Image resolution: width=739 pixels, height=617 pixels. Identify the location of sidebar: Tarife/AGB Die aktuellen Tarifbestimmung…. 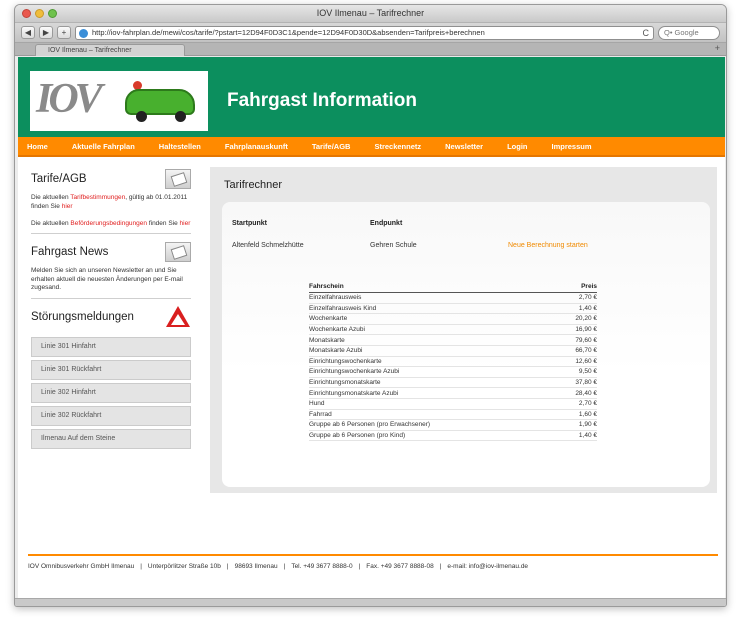
(111, 309).